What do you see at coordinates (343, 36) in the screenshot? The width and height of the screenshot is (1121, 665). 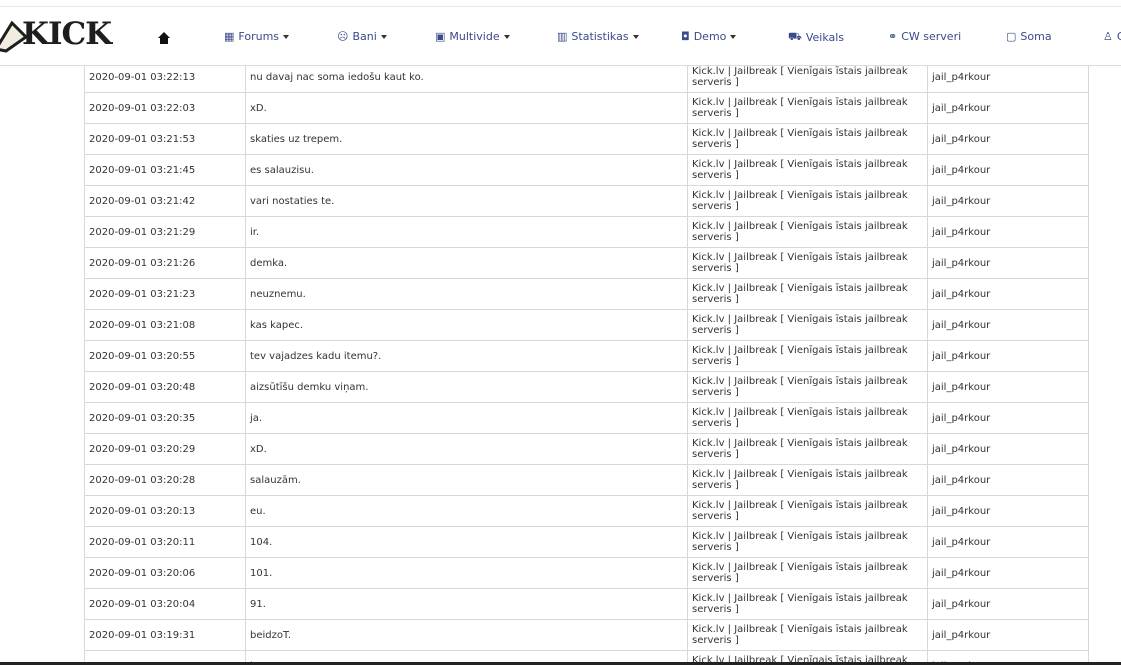 I see `sad-face-icon: ☹` at bounding box center [343, 36].